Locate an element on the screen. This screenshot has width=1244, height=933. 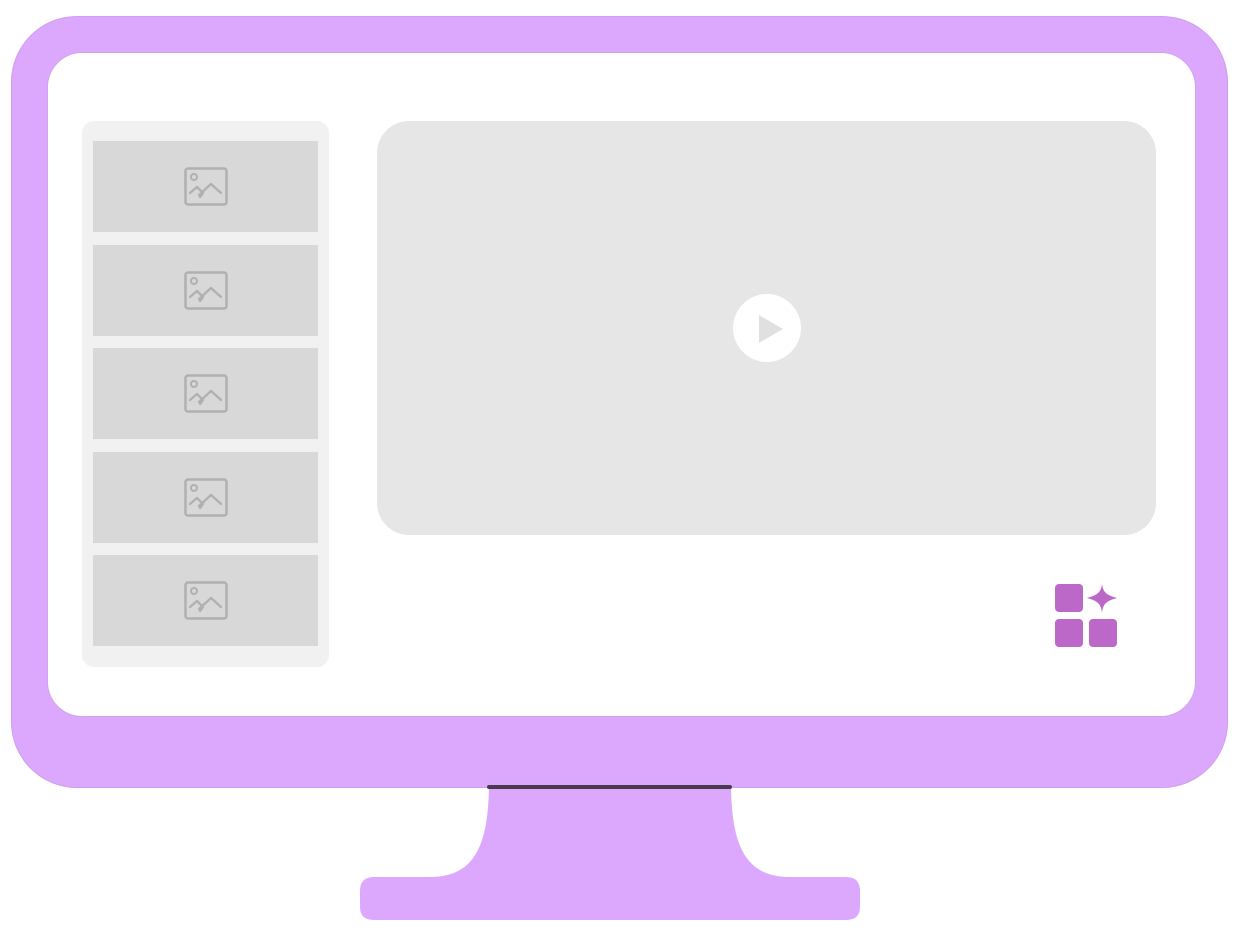
play-icon is located at coordinates (771, 329).